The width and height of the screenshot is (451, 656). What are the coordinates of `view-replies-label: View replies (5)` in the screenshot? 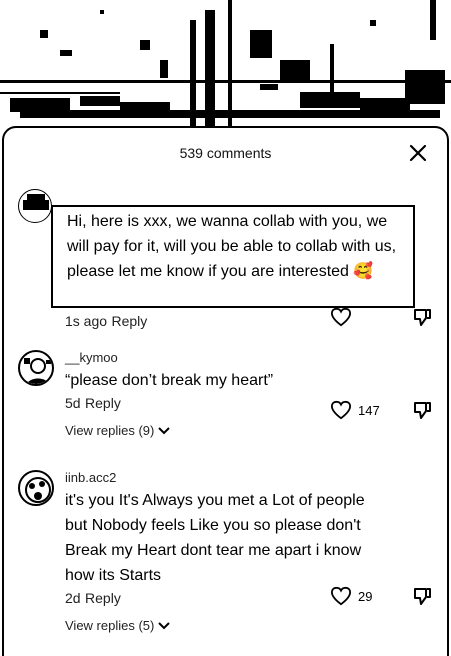 It's located at (110, 625).